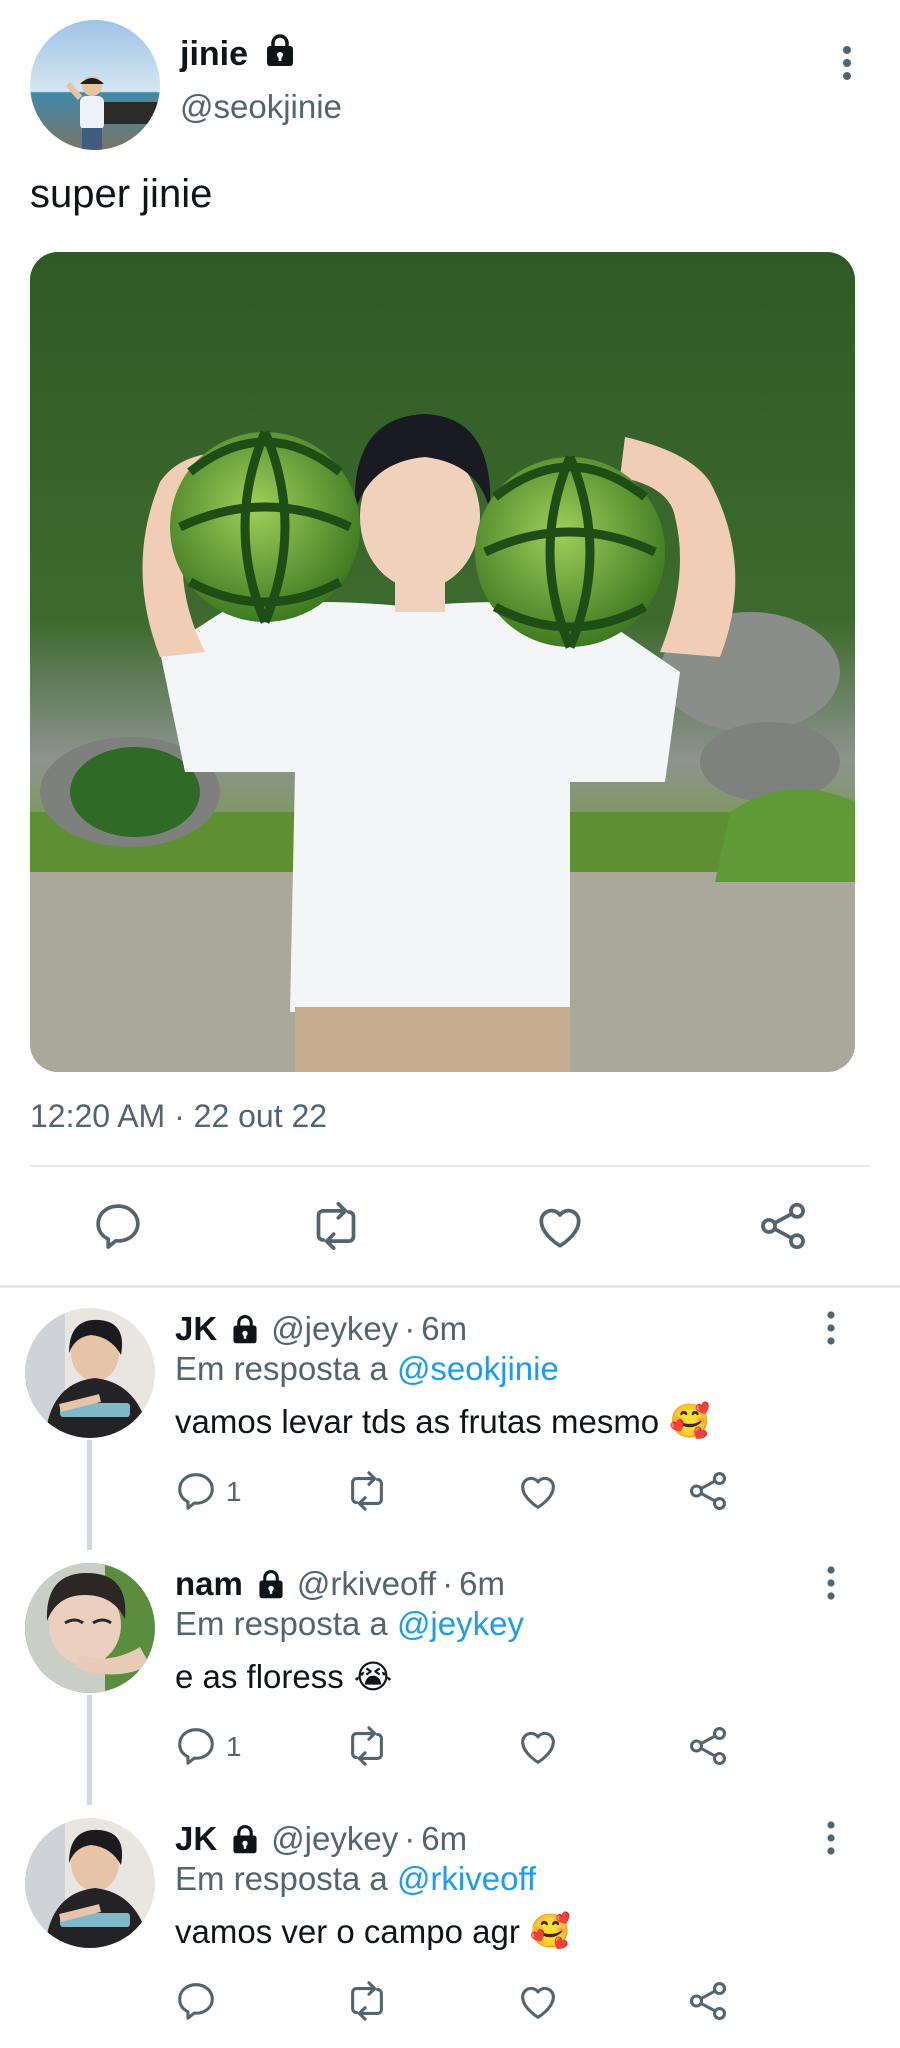 This screenshot has width=900, height=2048. What do you see at coordinates (347, 1931) in the screenshot?
I see `reply-text-content: vamos ver o campo agr` at bounding box center [347, 1931].